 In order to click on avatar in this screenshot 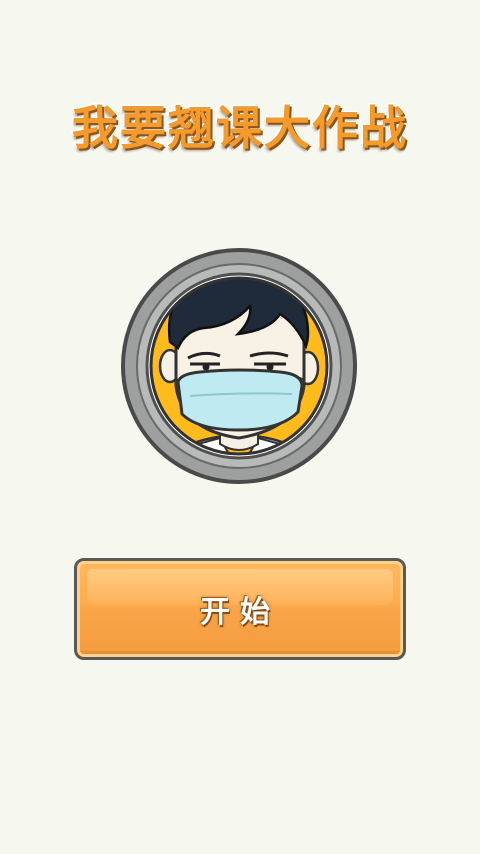, I will do `click(239, 366)`.